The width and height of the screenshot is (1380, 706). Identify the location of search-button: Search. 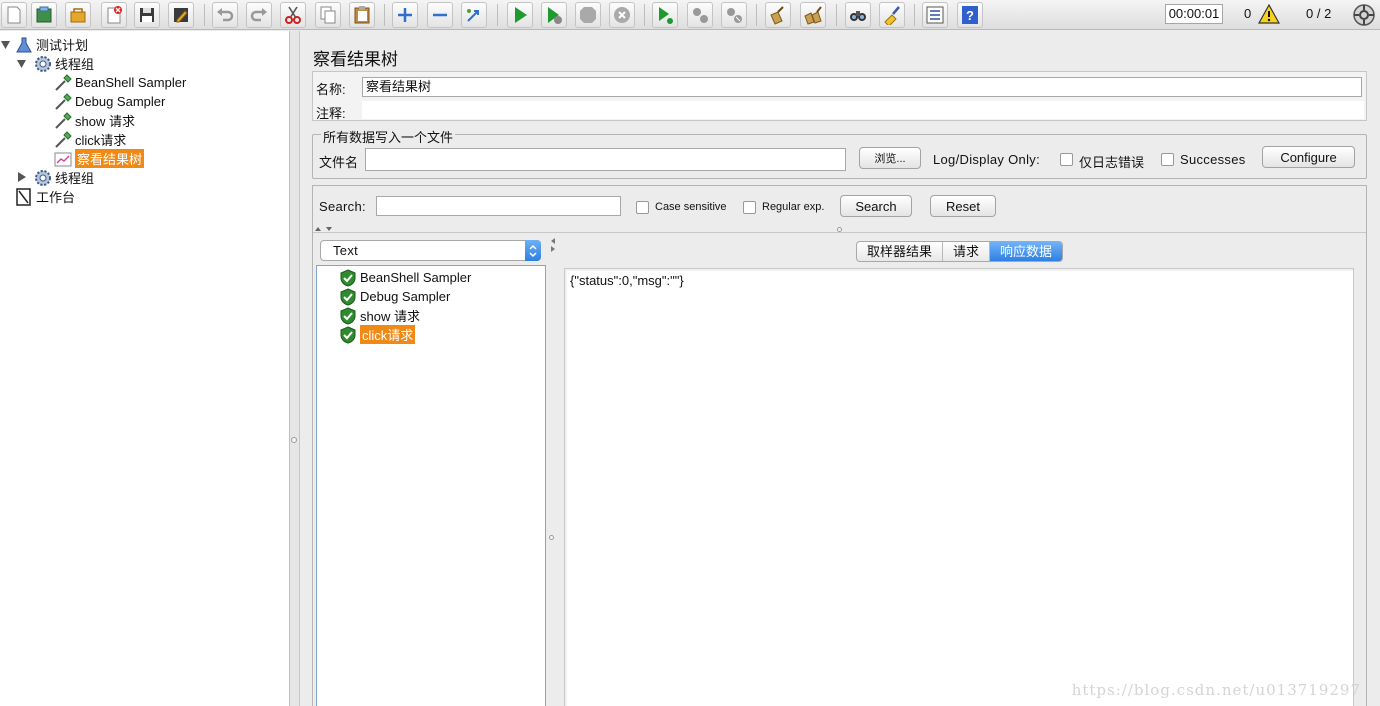
(876, 206).